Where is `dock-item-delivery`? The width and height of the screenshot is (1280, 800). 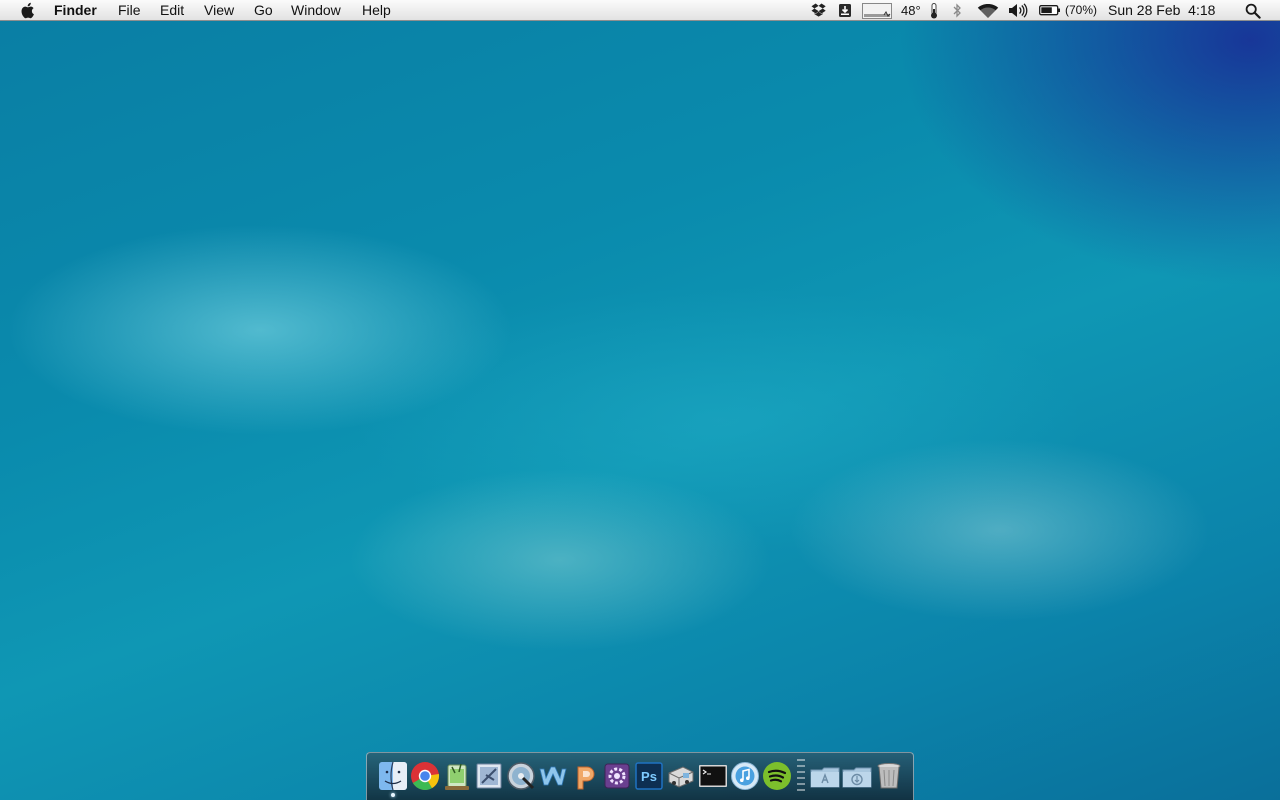
dock-item-delivery is located at coordinates (681, 776).